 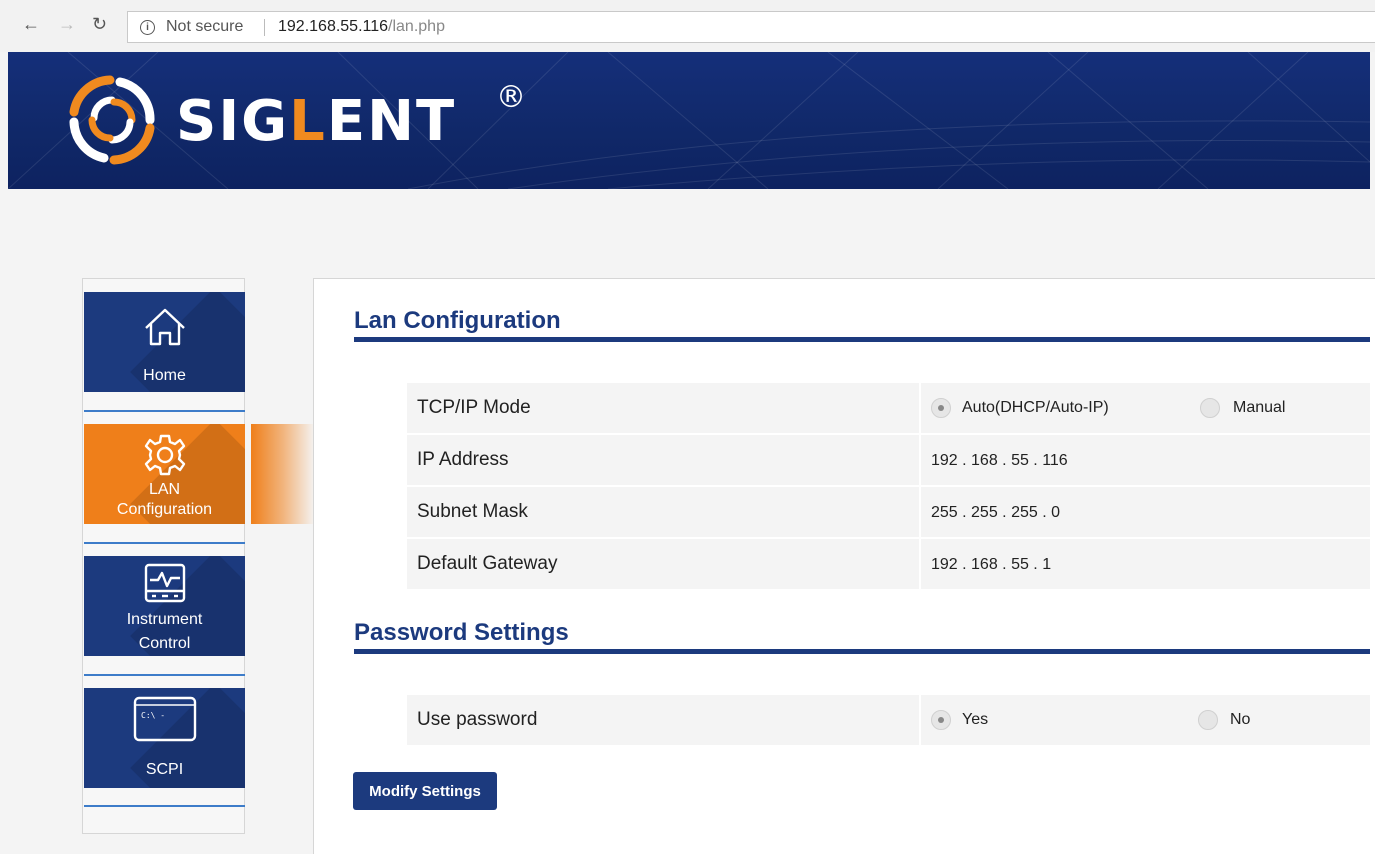 I want to click on back-arrow-icon: ←, so click(x=31, y=24).